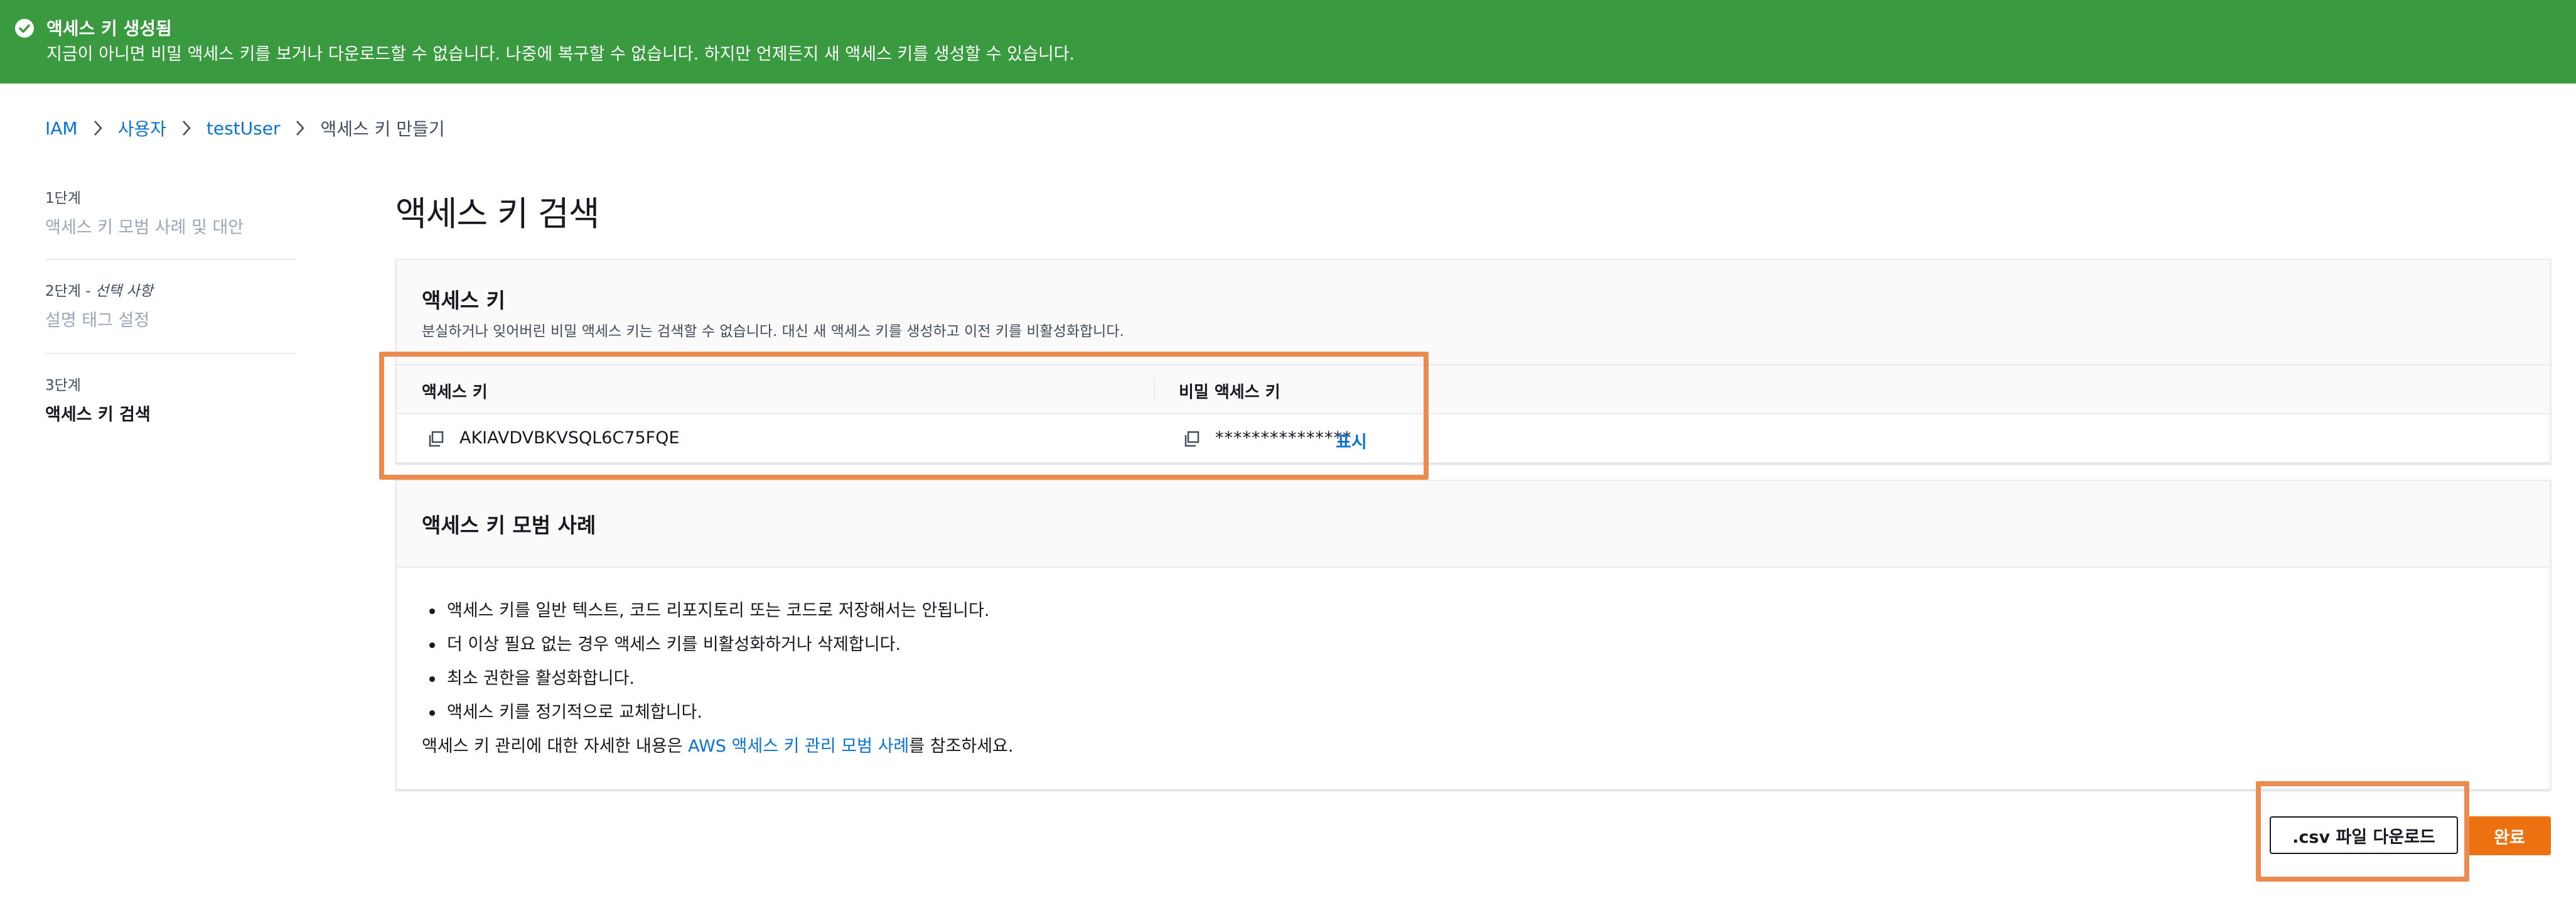 Image resolution: width=2576 pixels, height=903 pixels. I want to click on step-1-title: 액세스 키 모범 사례 및 대안, so click(144, 227).